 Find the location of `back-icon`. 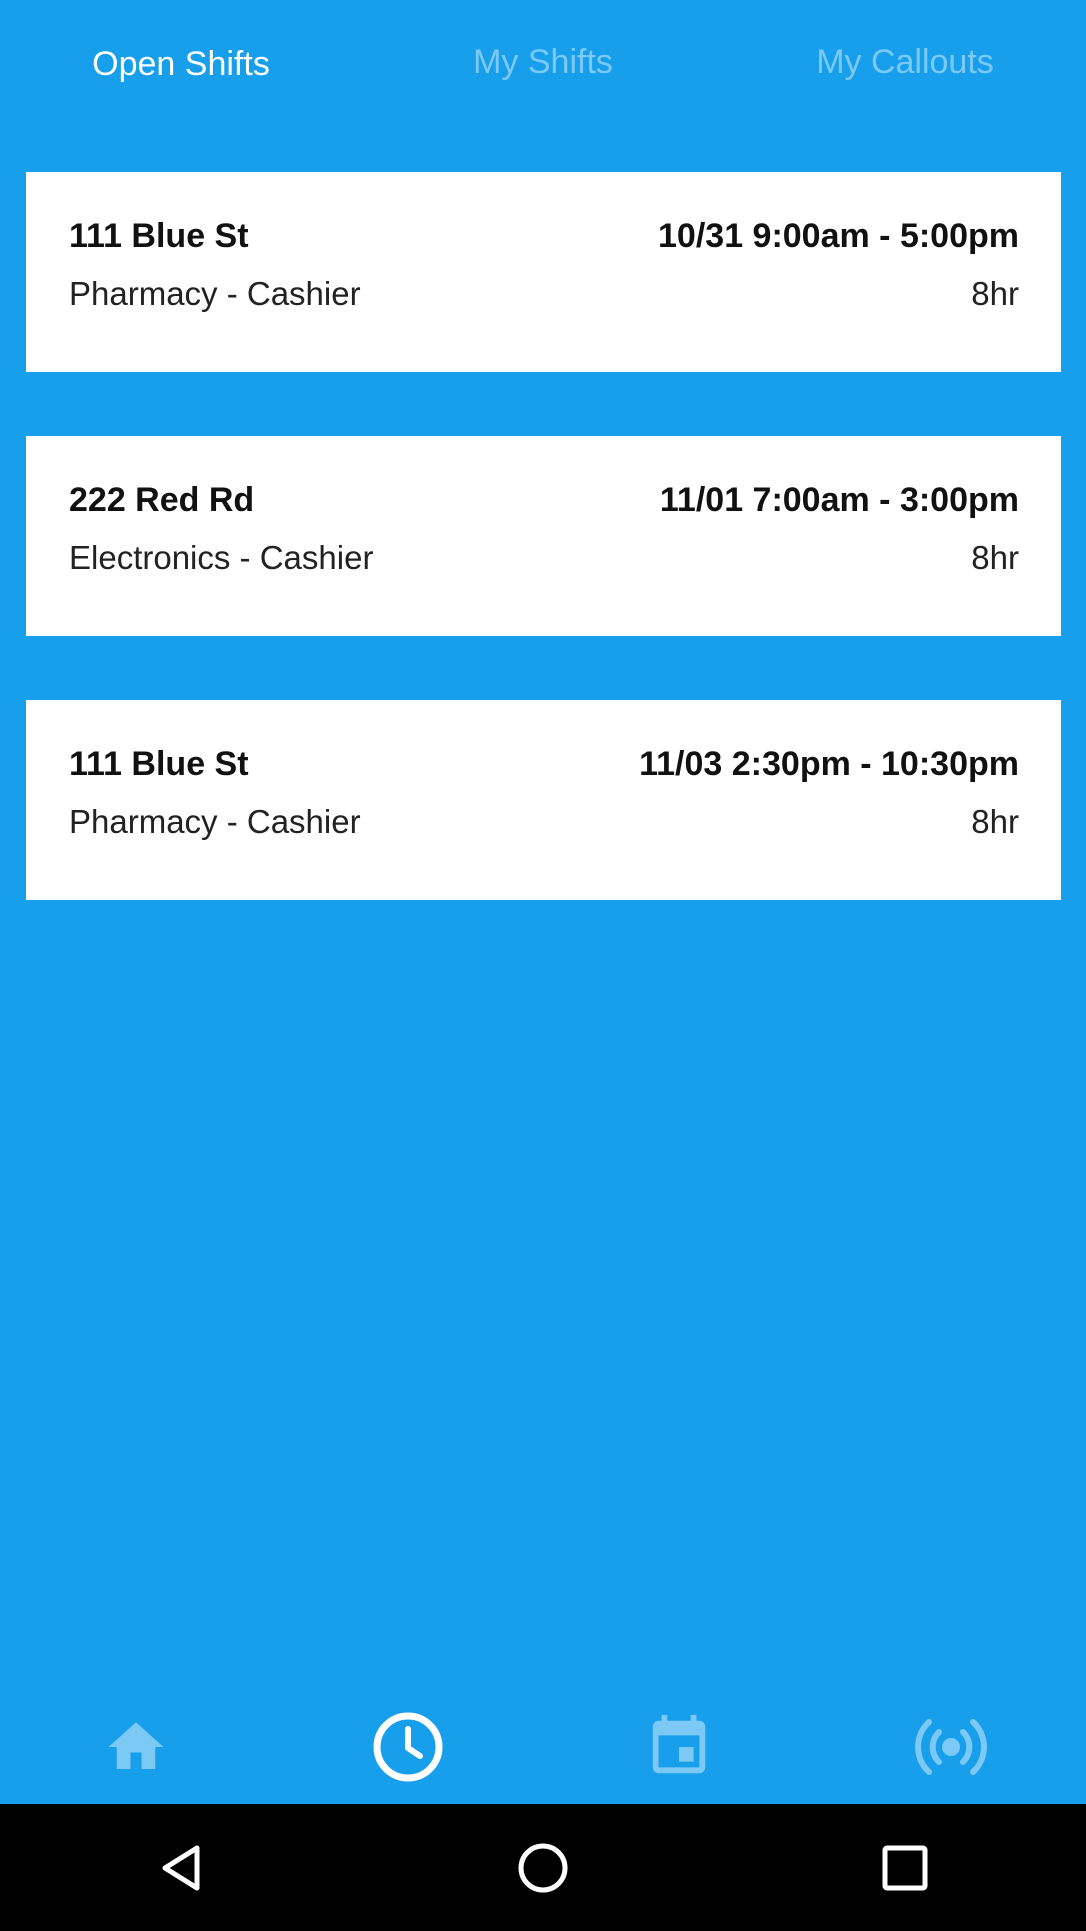

back-icon is located at coordinates (181, 1867).